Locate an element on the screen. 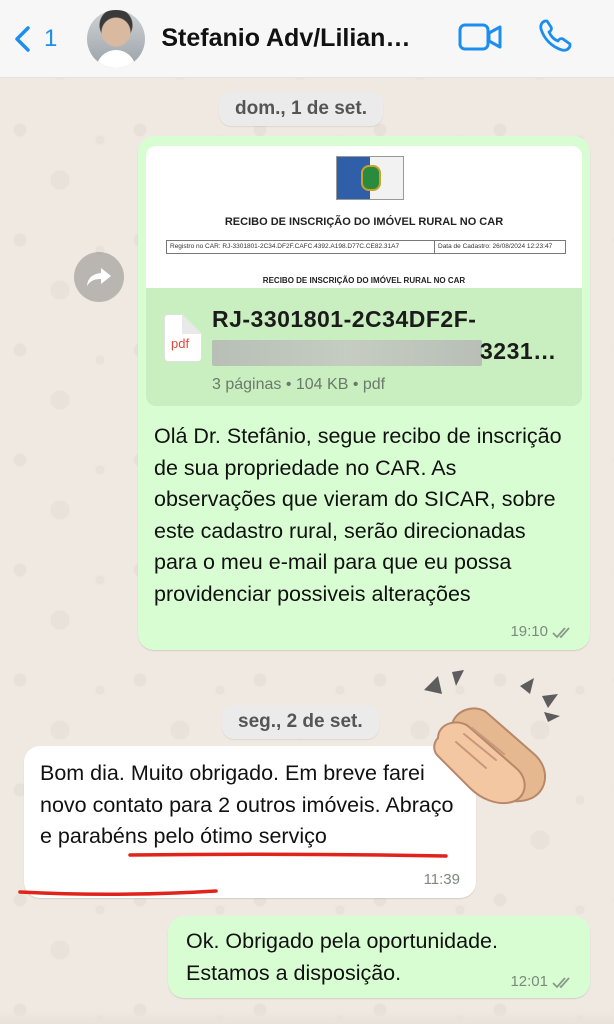 The height and width of the screenshot is (1024, 614). date-separator: seg., 2 de set. is located at coordinates (300, 722).